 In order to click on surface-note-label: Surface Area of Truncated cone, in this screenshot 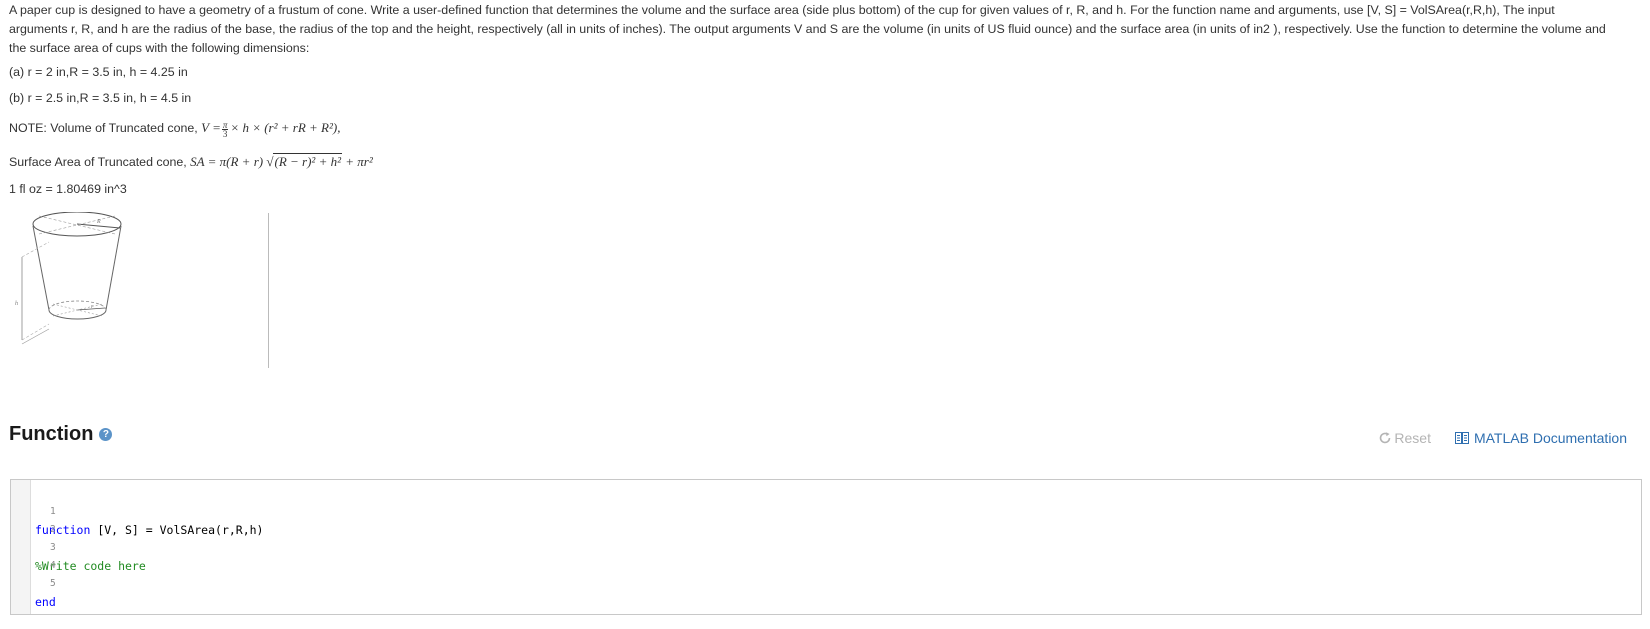, I will do `click(98, 162)`.